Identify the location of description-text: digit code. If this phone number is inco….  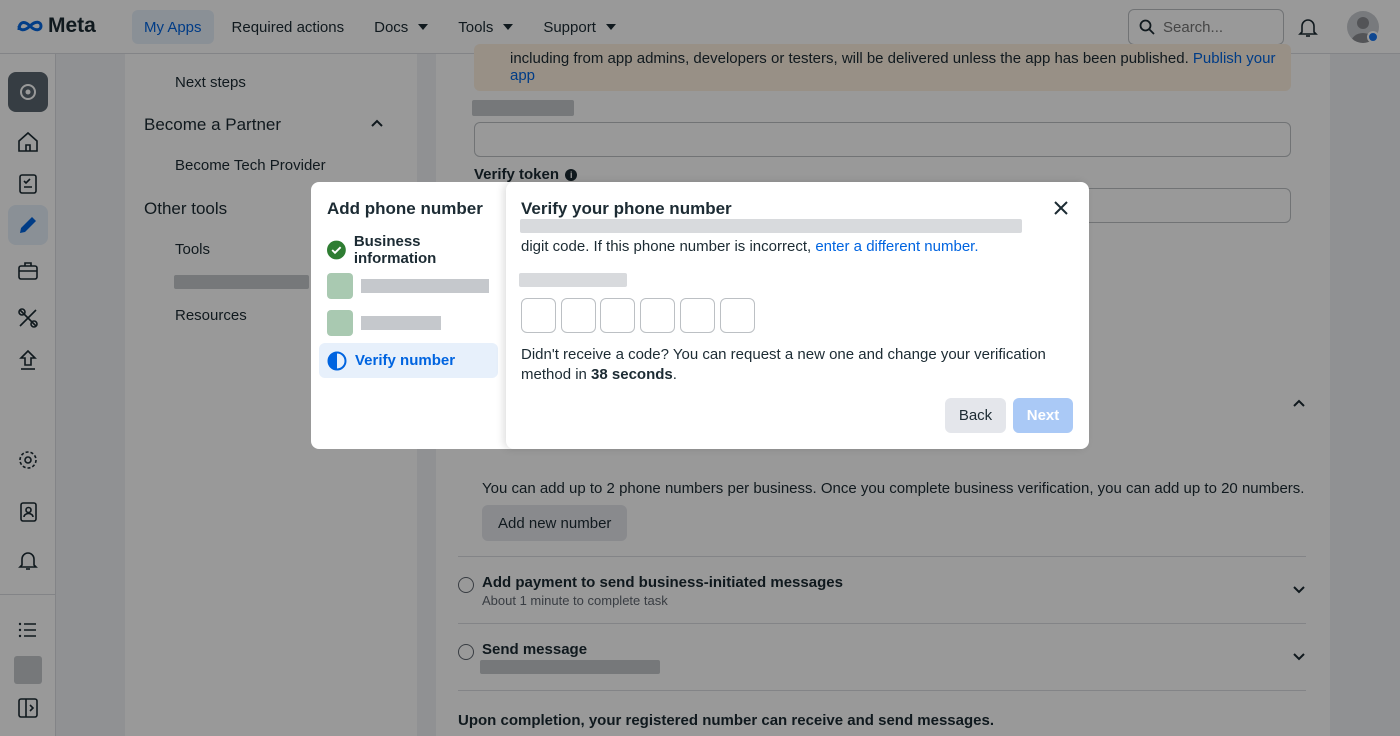
(666, 246).